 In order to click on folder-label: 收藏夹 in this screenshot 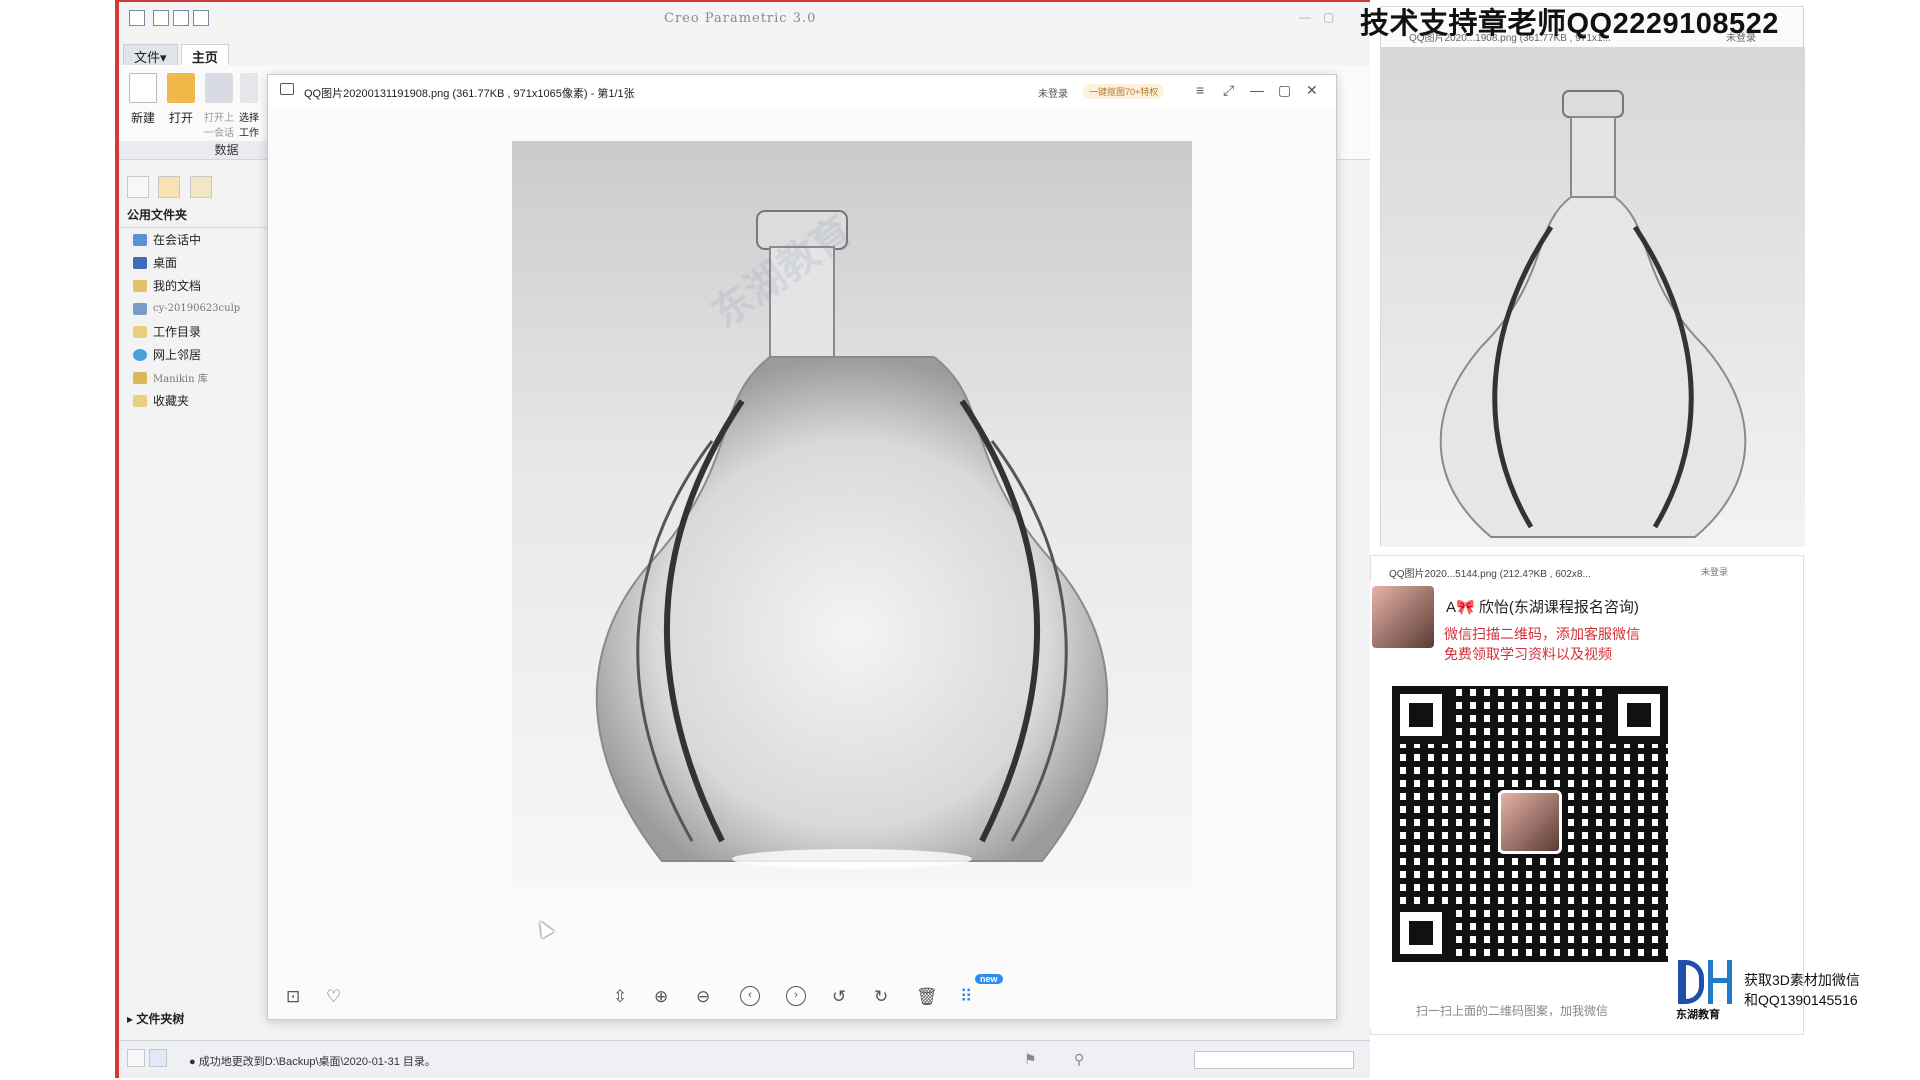, I will do `click(171, 401)`.